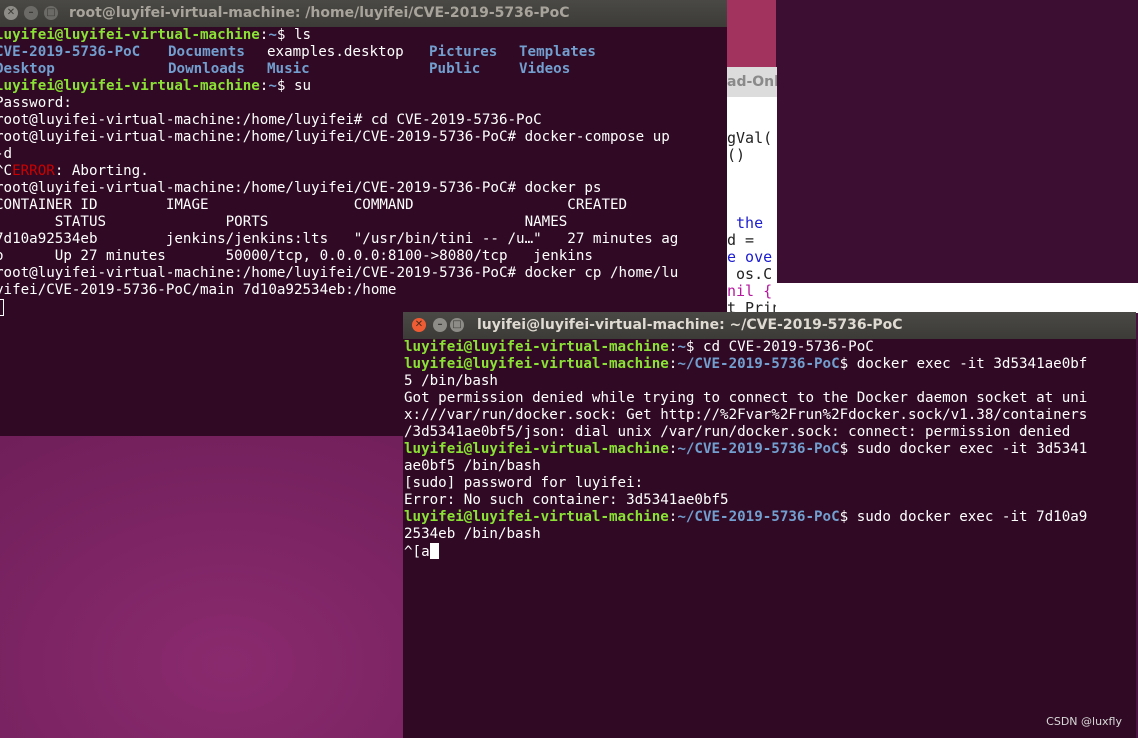 The height and width of the screenshot is (738, 1138). What do you see at coordinates (101, 171) in the screenshot?
I see `error-message: : Aborting.` at bounding box center [101, 171].